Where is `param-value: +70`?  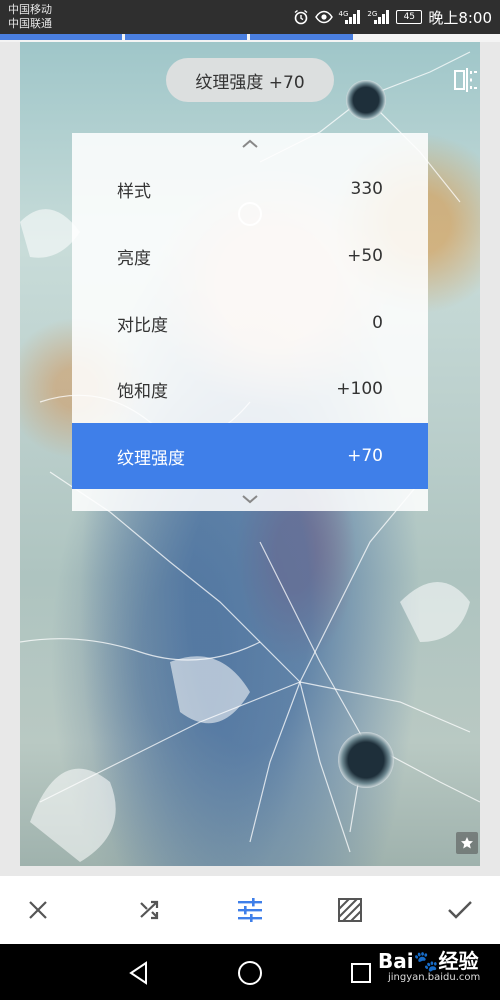 param-value: +70 is located at coordinates (365, 456).